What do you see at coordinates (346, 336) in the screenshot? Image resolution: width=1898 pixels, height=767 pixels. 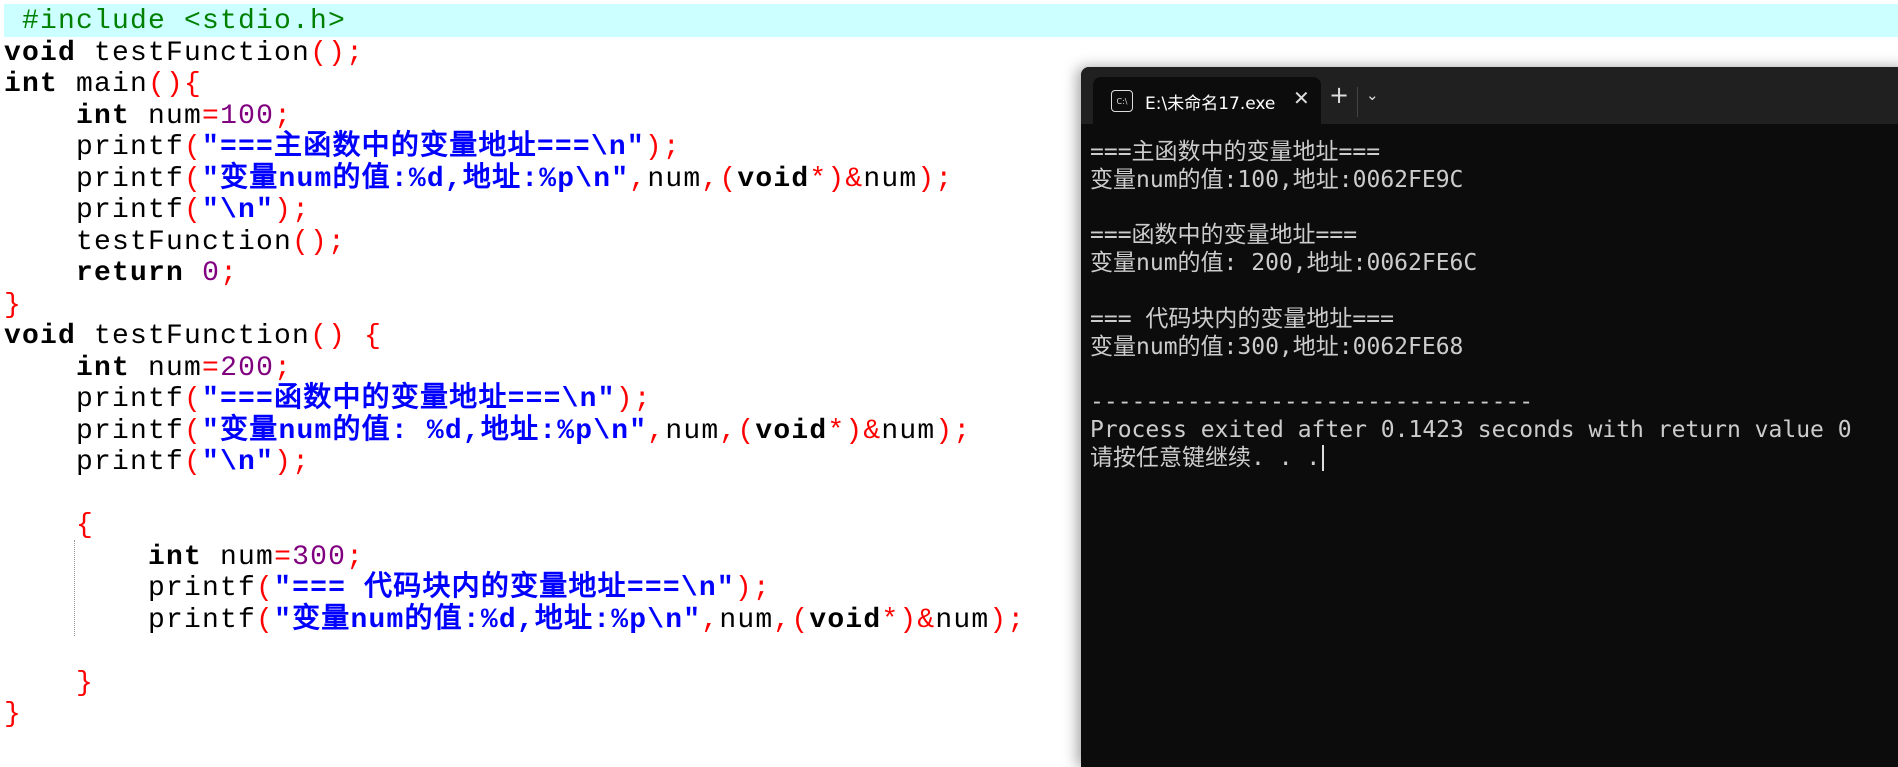 I see `punctuation: () {` at bounding box center [346, 336].